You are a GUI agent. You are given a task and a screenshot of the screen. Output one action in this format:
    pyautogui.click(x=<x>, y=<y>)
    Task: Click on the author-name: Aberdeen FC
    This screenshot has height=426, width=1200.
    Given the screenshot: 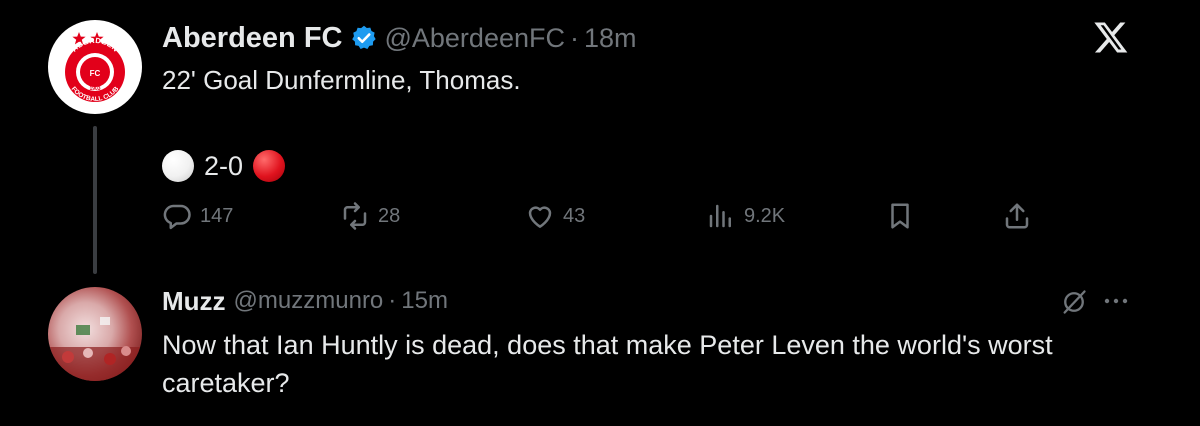 What is the action you would take?
    pyautogui.click(x=252, y=38)
    